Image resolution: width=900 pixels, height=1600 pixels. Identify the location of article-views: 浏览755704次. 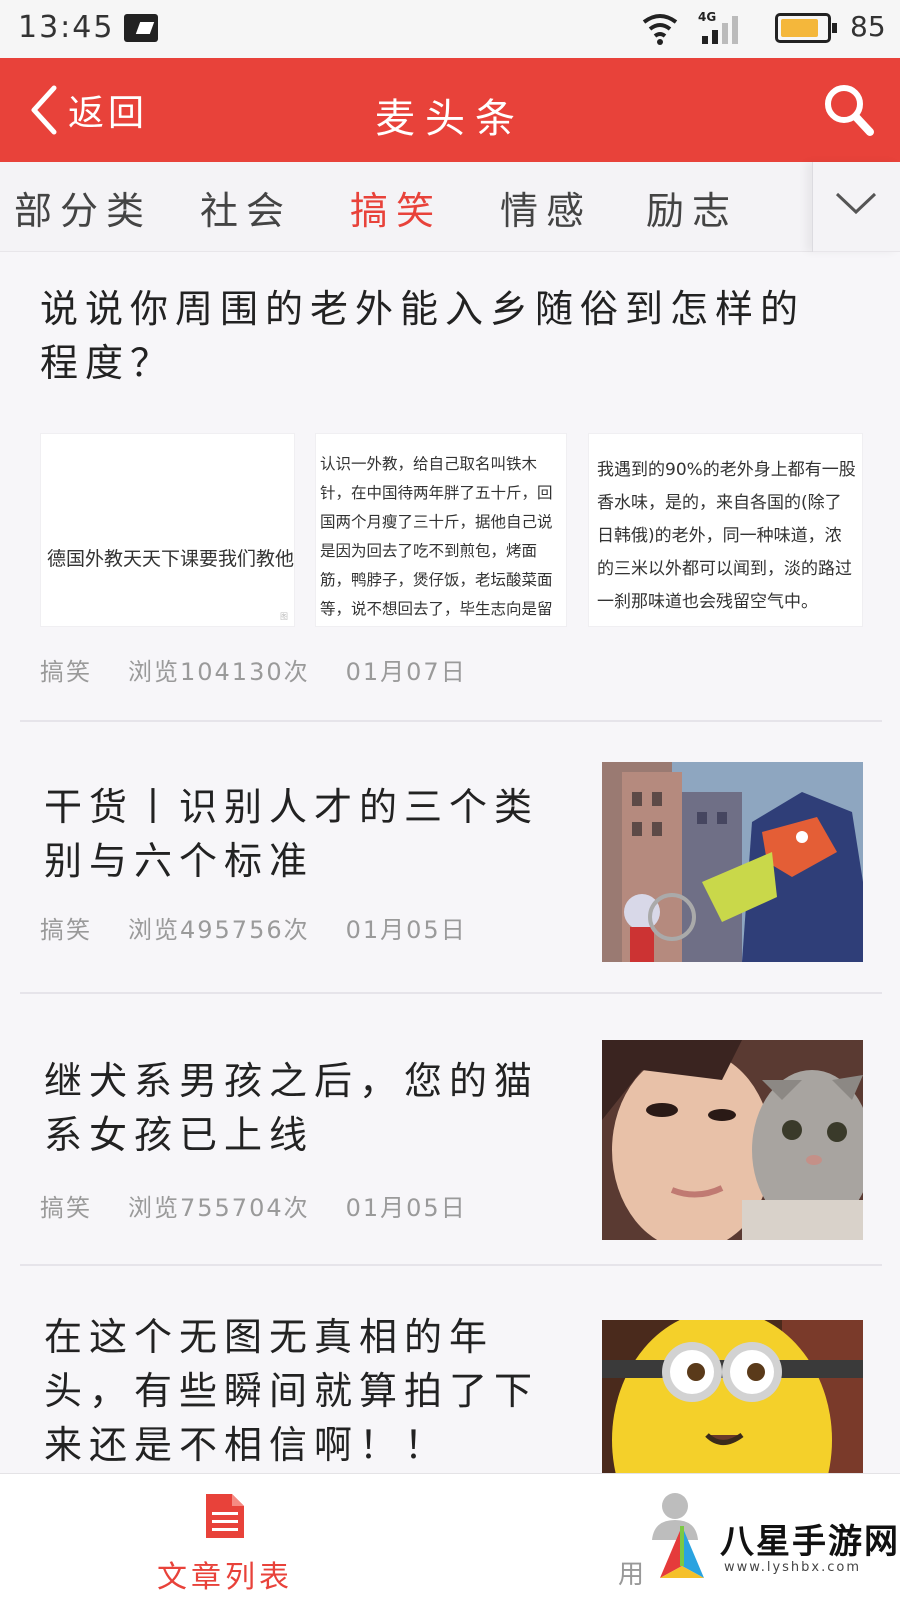
(219, 1208).